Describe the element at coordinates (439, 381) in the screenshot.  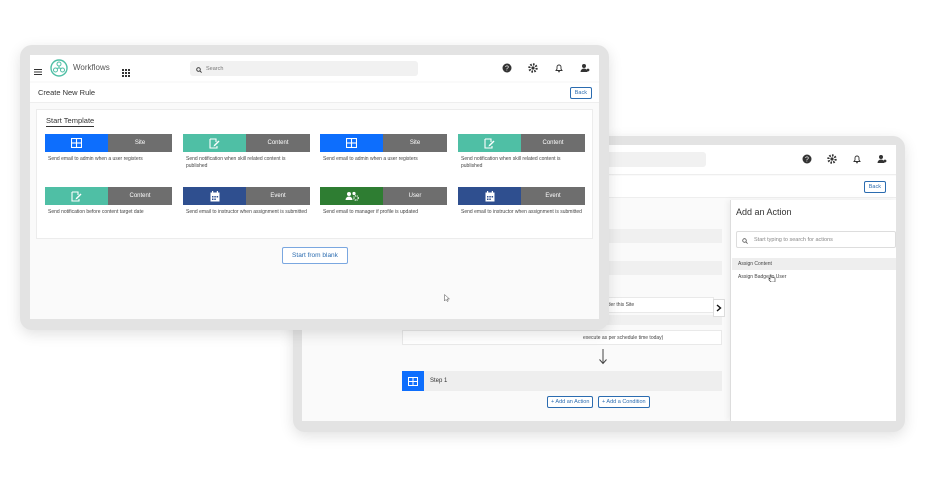
I see `step-label: Step 1` at that location.